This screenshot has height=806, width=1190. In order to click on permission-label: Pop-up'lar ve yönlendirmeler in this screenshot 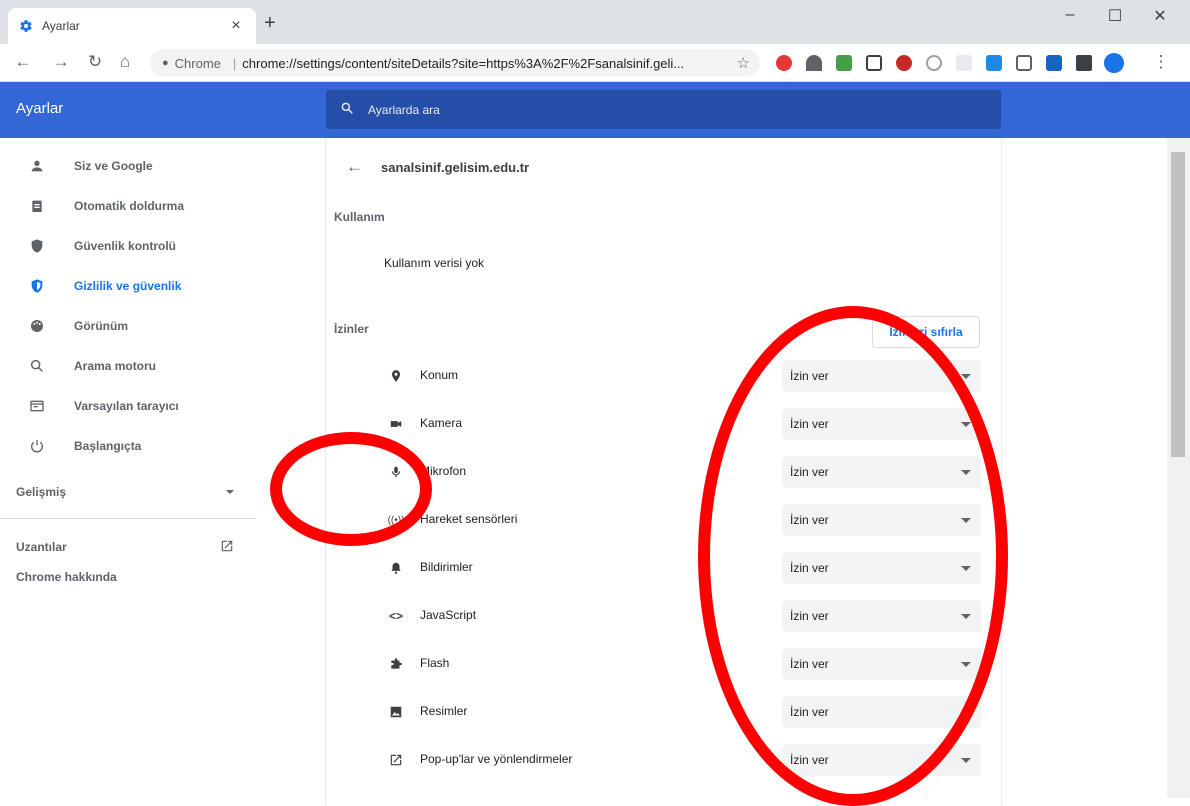, I will do `click(496, 759)`.